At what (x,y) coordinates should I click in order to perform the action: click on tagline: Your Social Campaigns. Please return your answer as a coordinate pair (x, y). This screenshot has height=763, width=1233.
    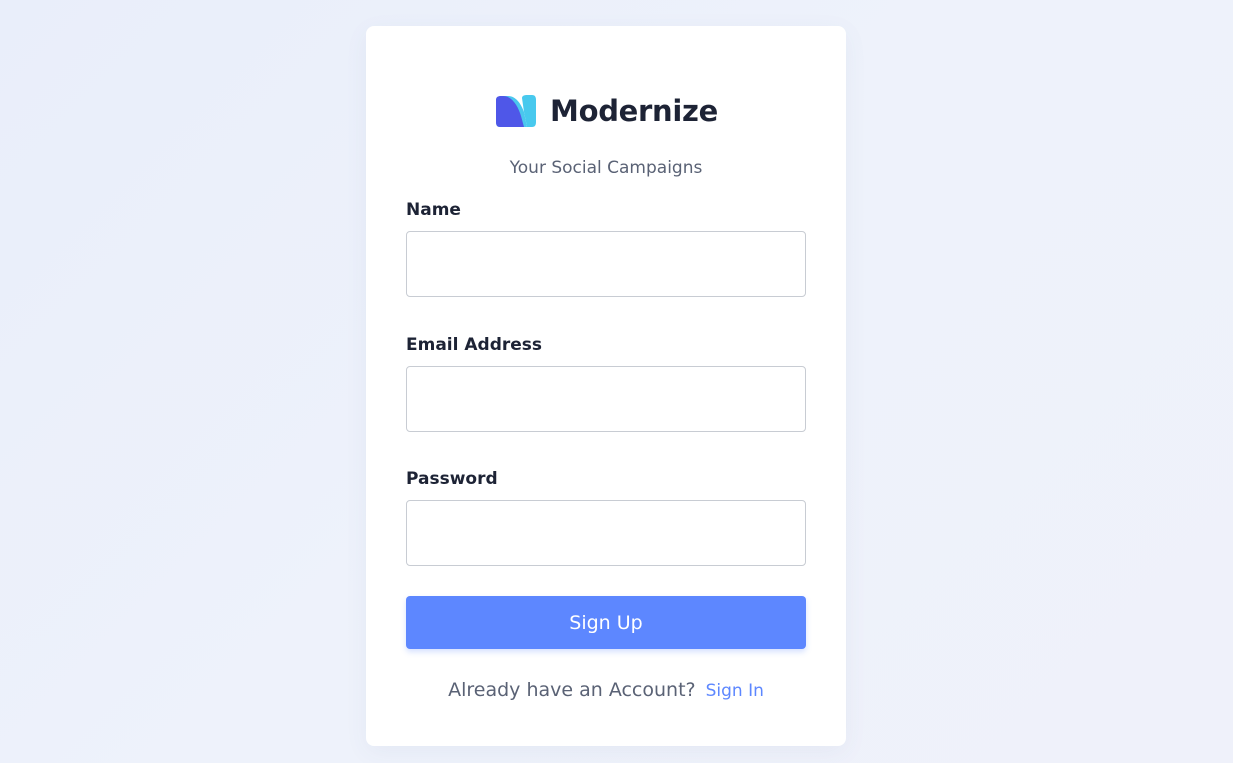
    Looking at the image, I should click on (606, 168).